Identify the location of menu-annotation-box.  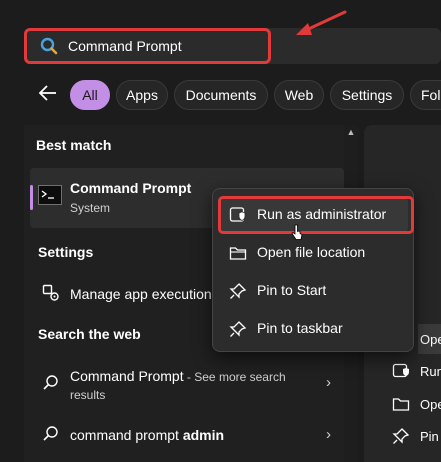
(316, 215).